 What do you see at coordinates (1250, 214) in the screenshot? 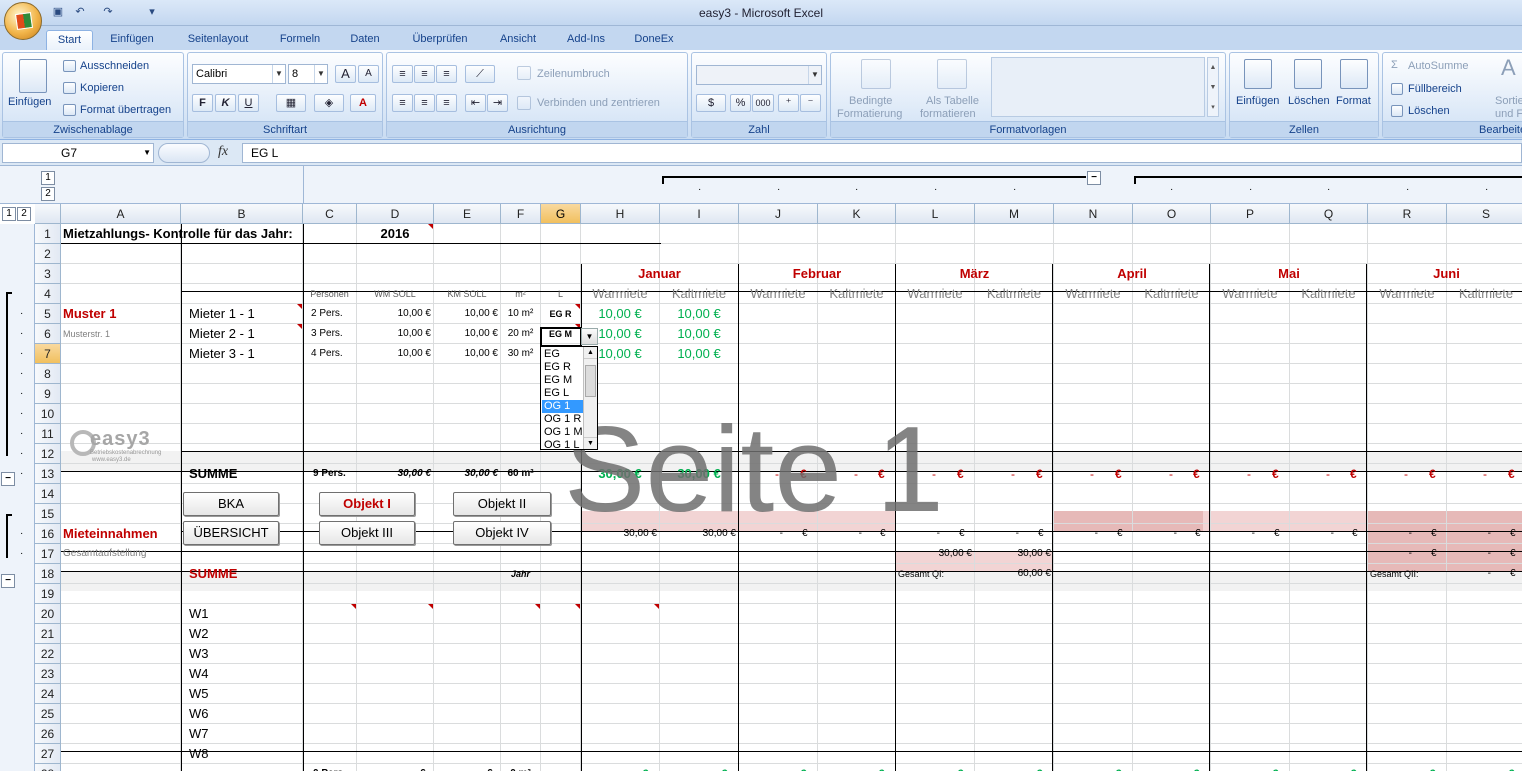
I see `column-header-p: P` at bounding box center [1250, 214].